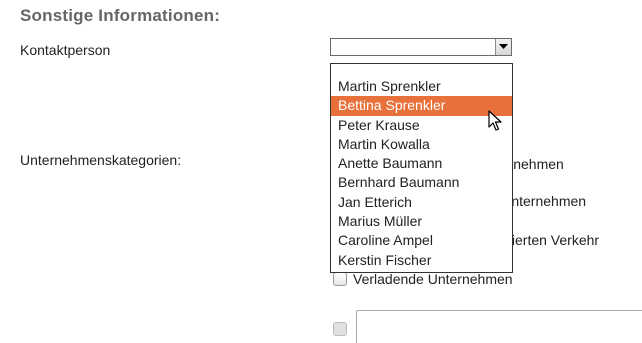 This screenshot has width=642, height=343. What do you see at coordinates (421, 260) in the screenshot?
I see `dropdown-option: Kerstin Fischer` at bounding box center [421, 260].